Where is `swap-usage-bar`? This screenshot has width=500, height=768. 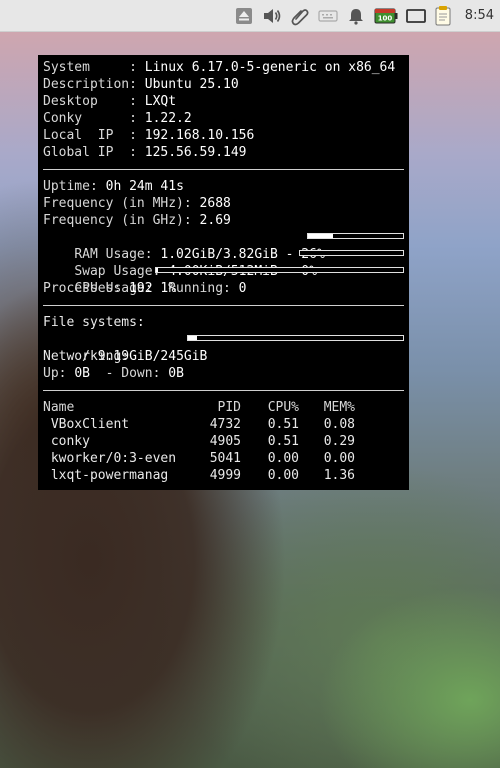 swap-usage-bar is located at coordinates (351, 253).